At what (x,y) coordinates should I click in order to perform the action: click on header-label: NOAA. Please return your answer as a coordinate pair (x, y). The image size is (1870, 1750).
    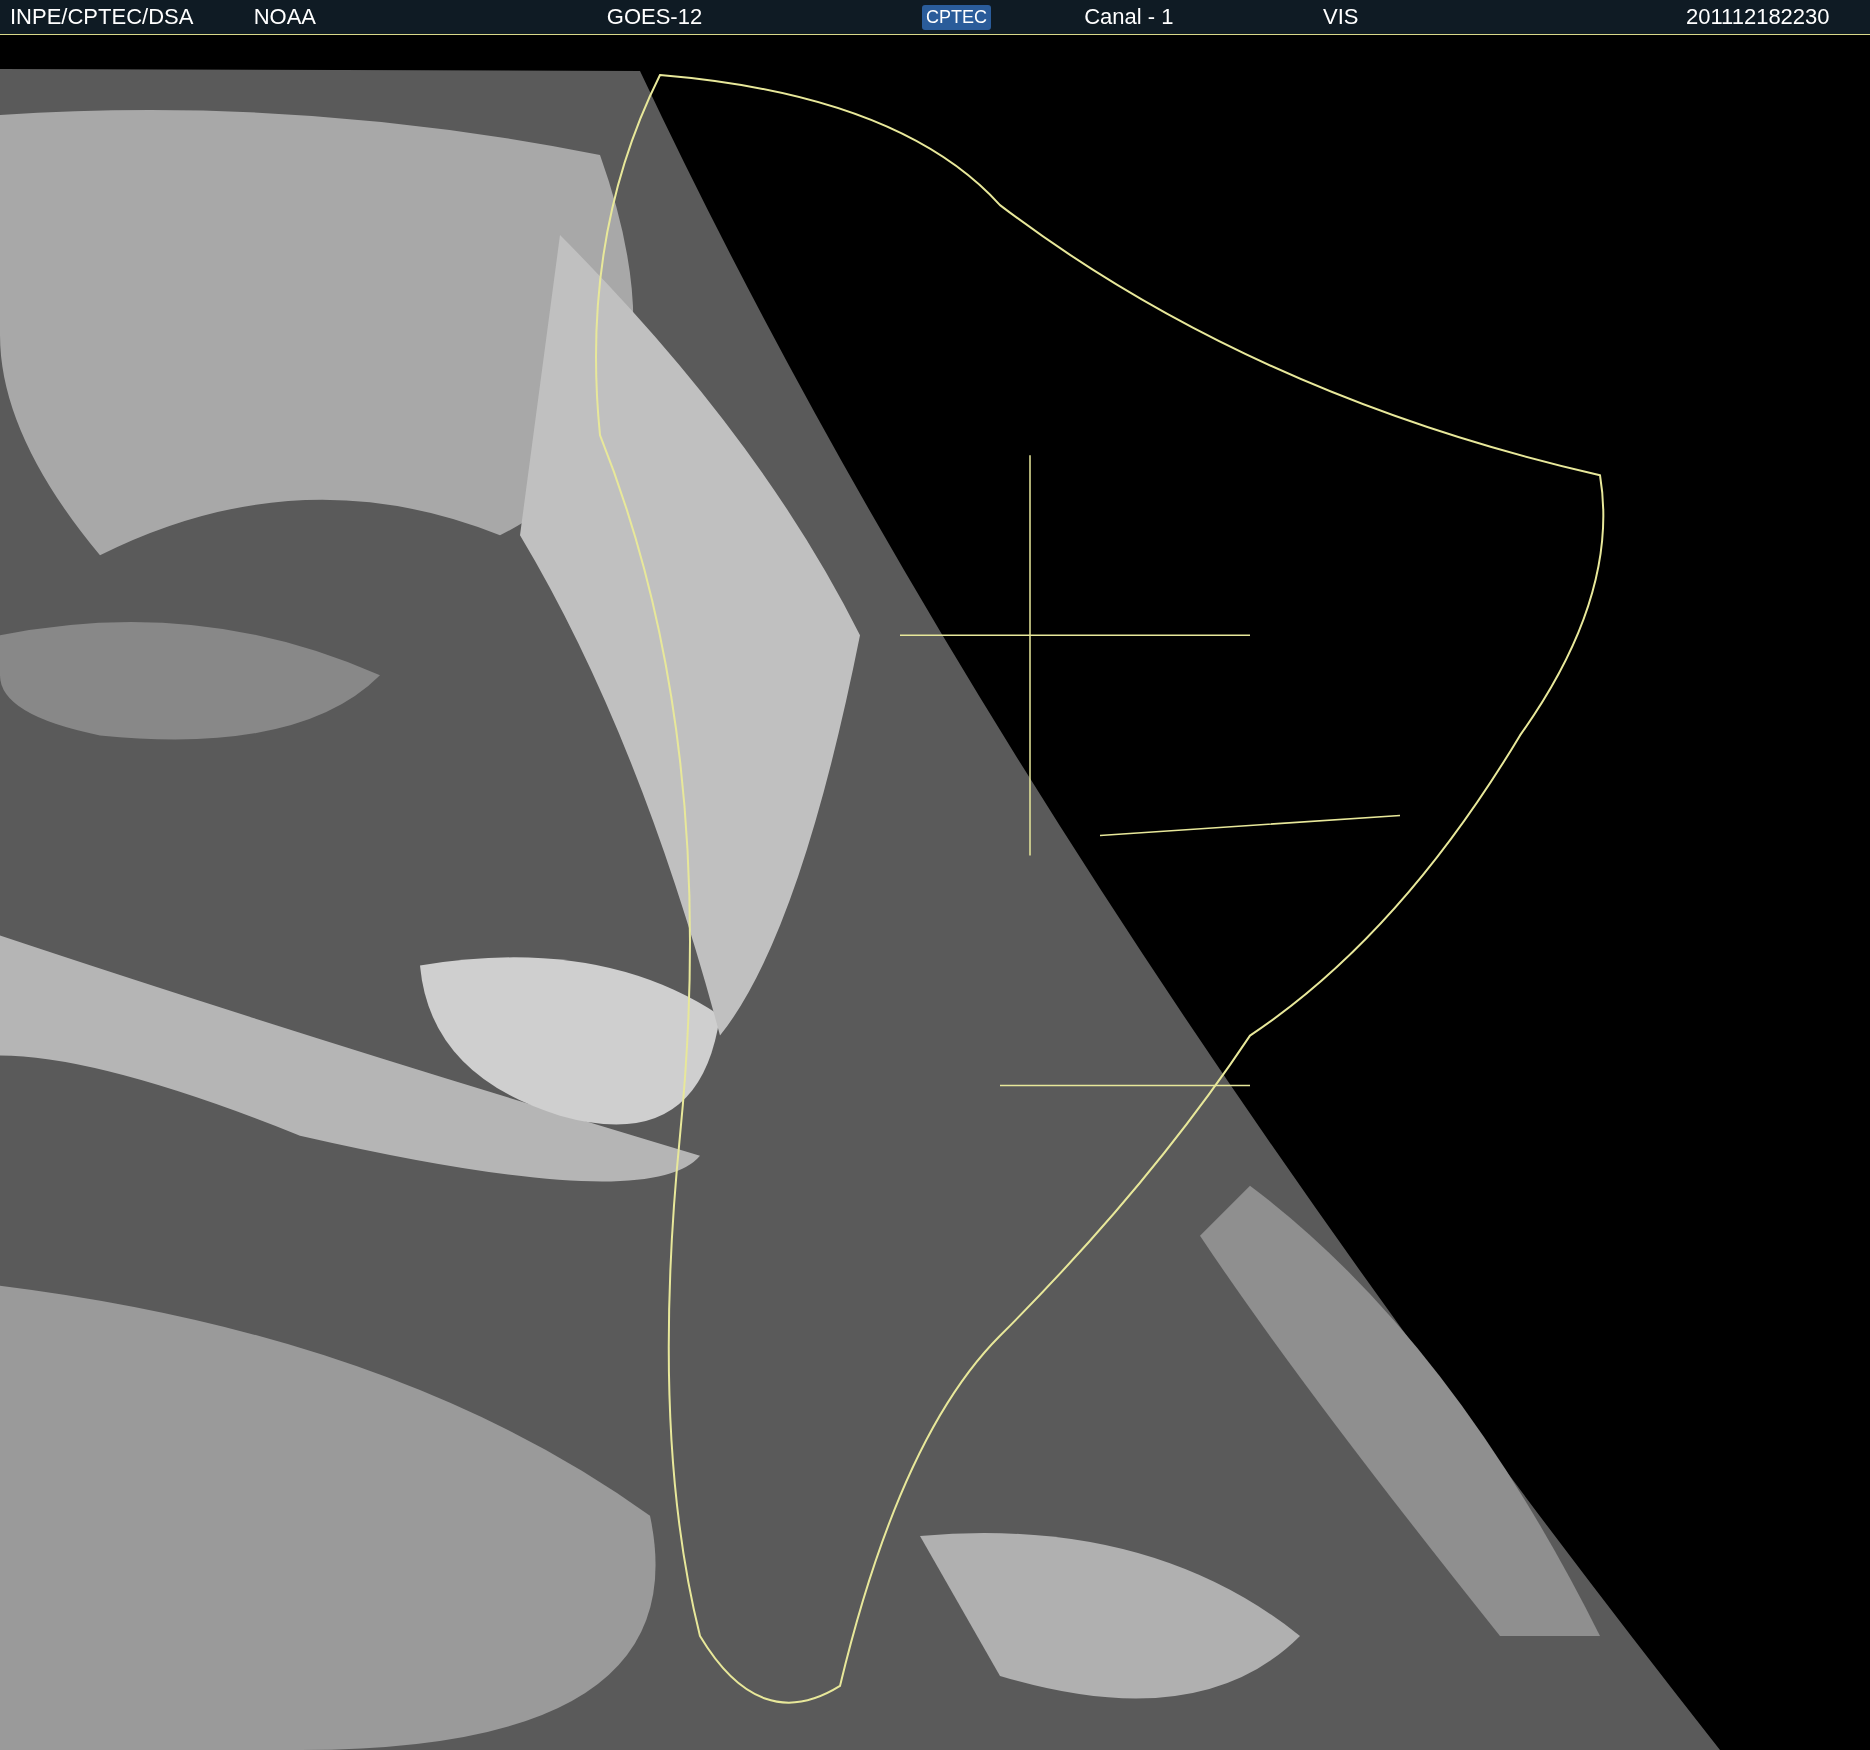
    Looking at the image, I should click on (285, 17).